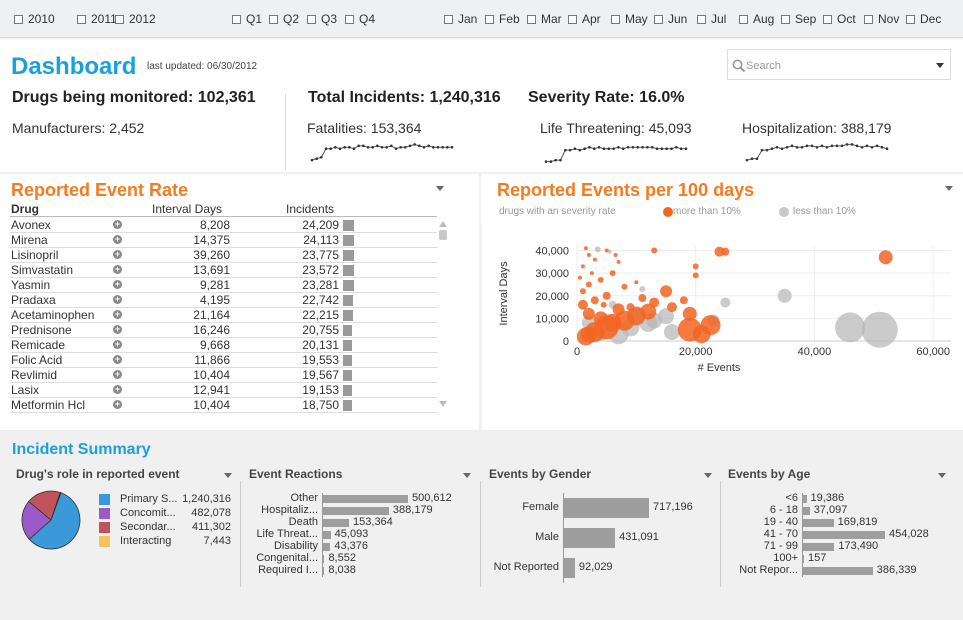 Image resolution: width=963 pixels, height=620 pixels. What do you see at coordinates (36, 360) in the screenshot?
I see `drug-name: Folic Acid` at bounding box center [36, 360].